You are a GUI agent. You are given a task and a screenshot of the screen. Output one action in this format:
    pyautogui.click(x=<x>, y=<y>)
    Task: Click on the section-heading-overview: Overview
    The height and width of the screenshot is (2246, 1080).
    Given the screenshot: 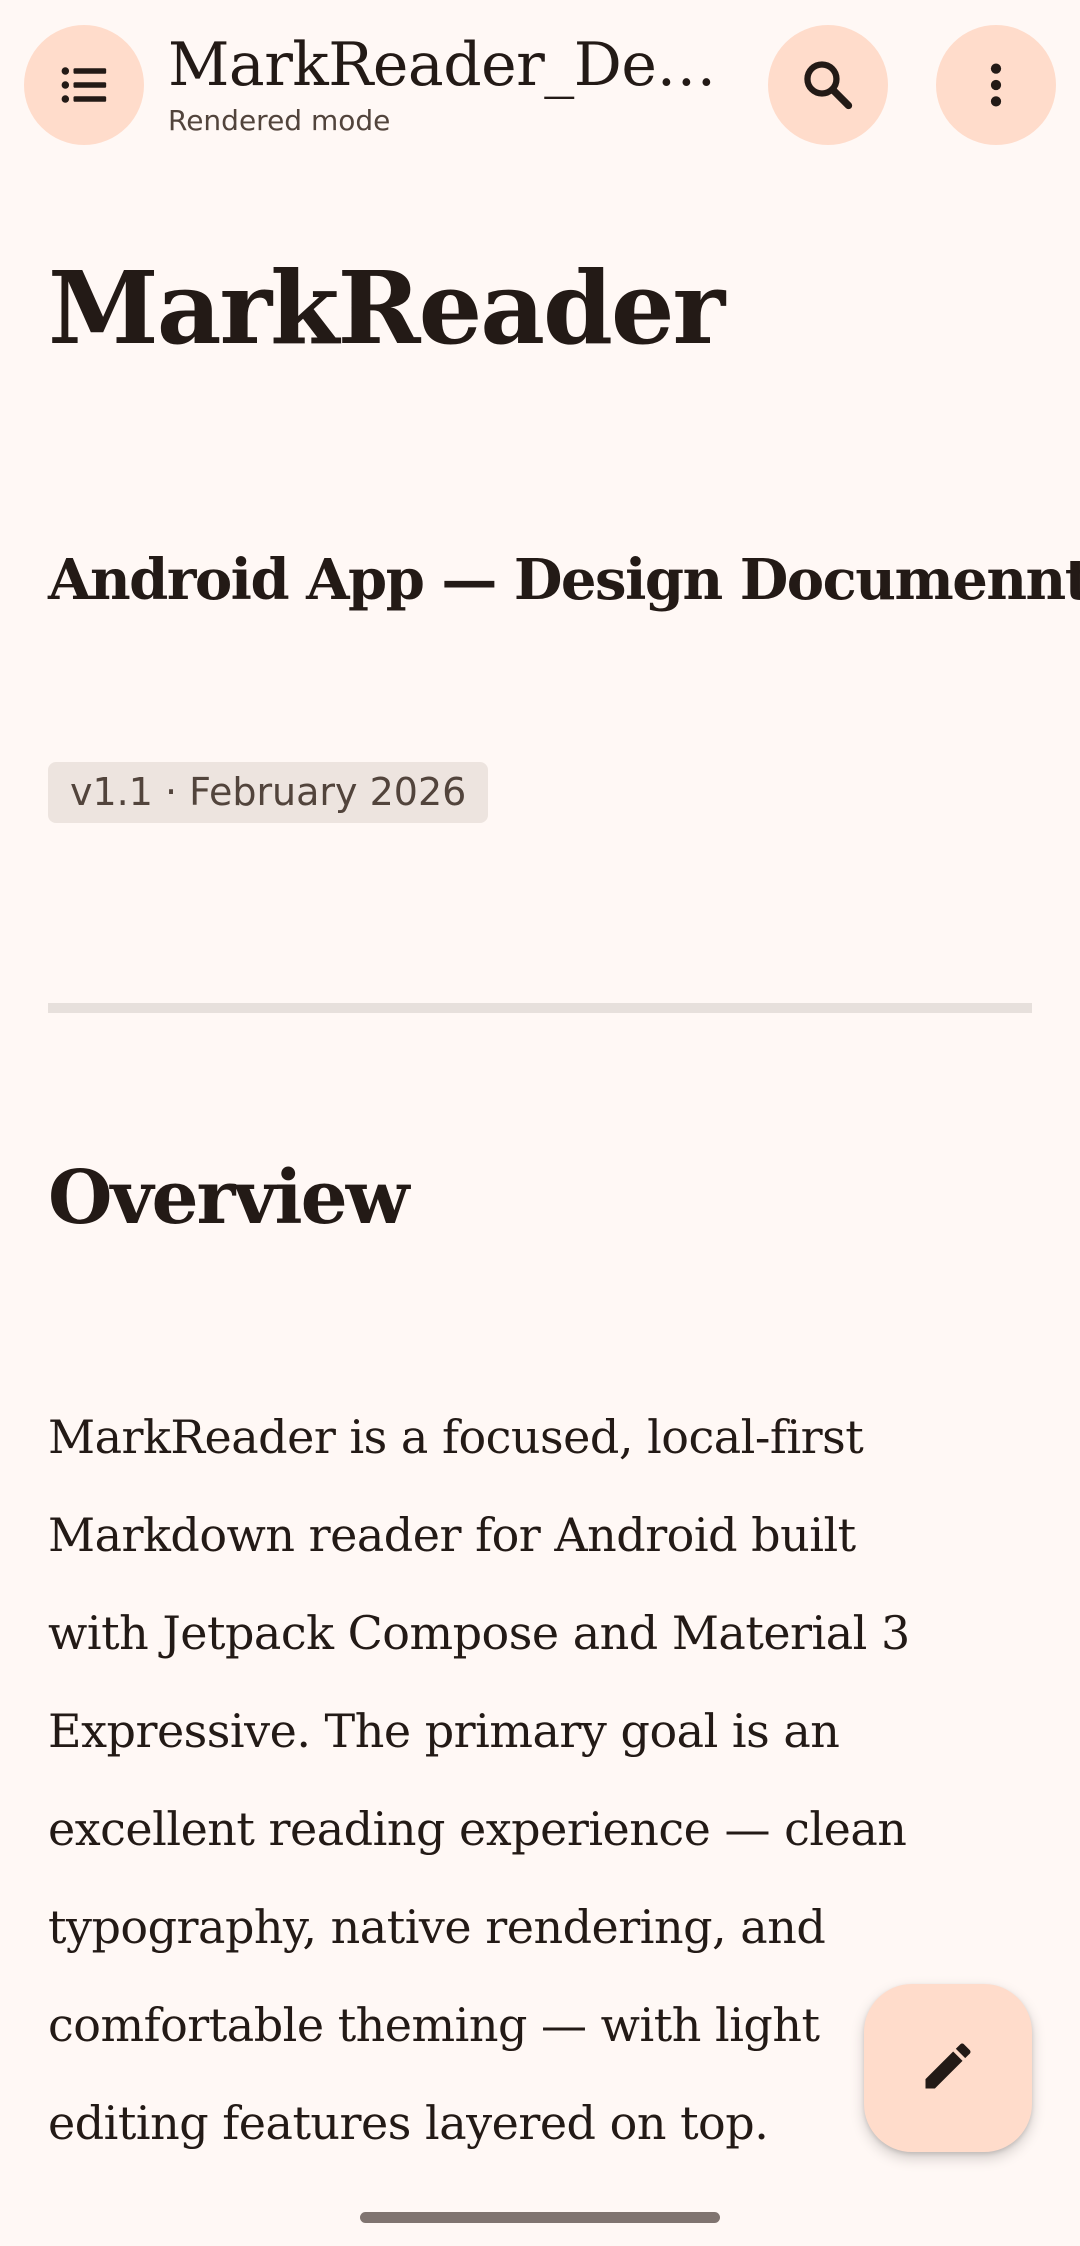 What is the action you would take?
    pyautogui.click(x=228, y=1198)
    